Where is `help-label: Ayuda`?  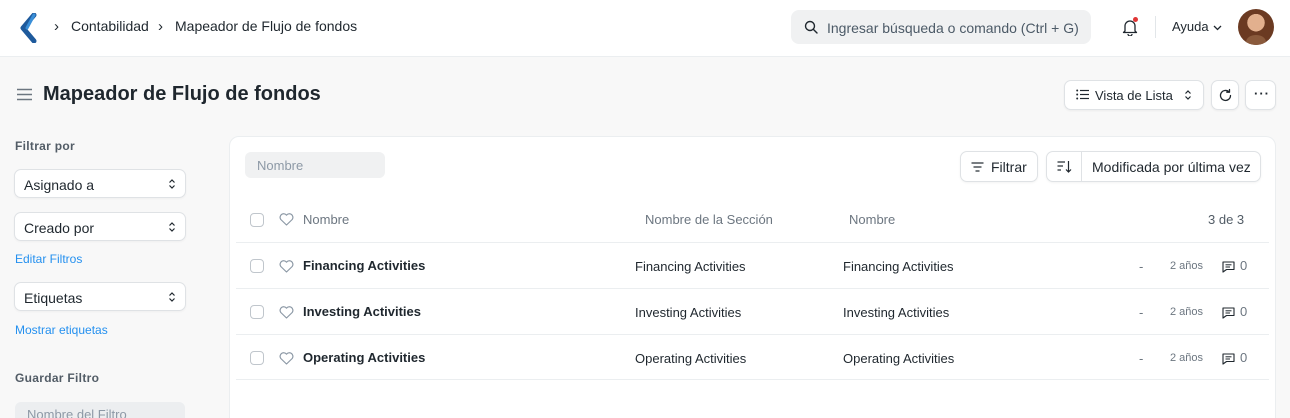 help-label: Ayuda is located at coordinates (1190, 26).